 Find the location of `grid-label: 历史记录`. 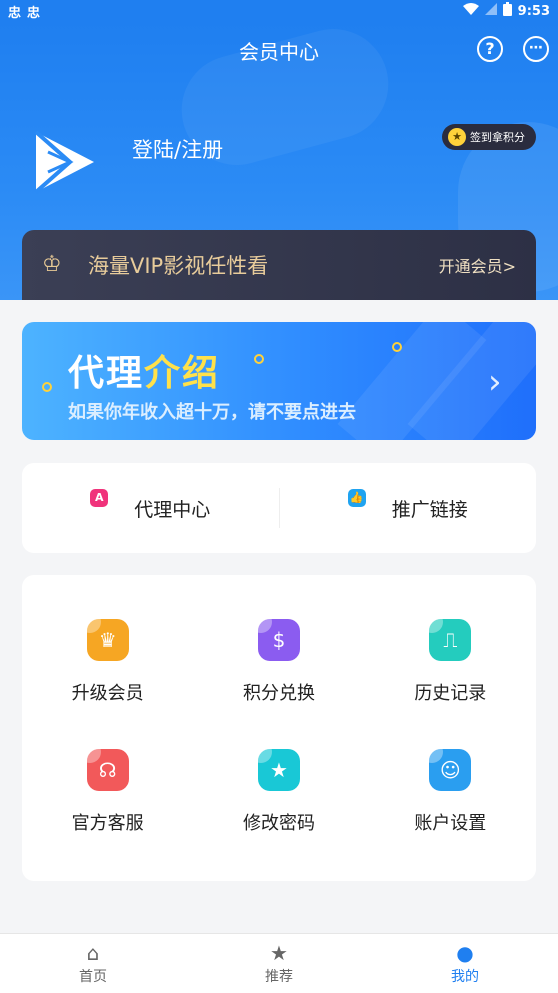

grid-label: 历史记录 is located at coordinates (450, 693).